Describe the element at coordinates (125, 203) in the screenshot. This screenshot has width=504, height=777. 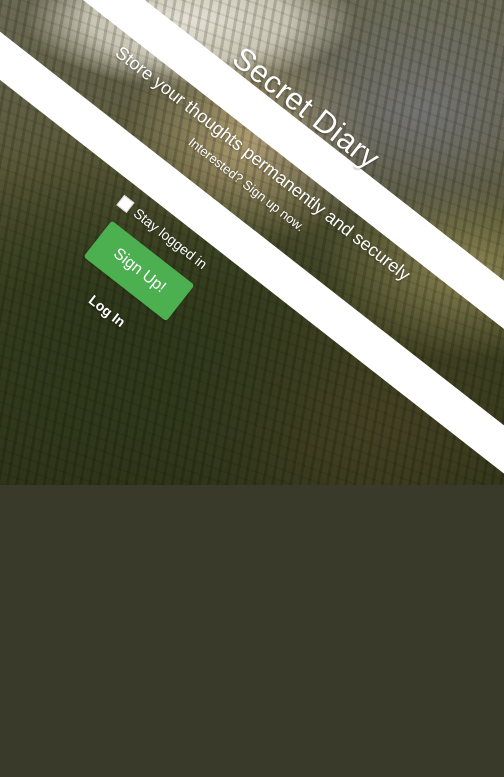
I see `stay-logged-in-checkbox` at that location.